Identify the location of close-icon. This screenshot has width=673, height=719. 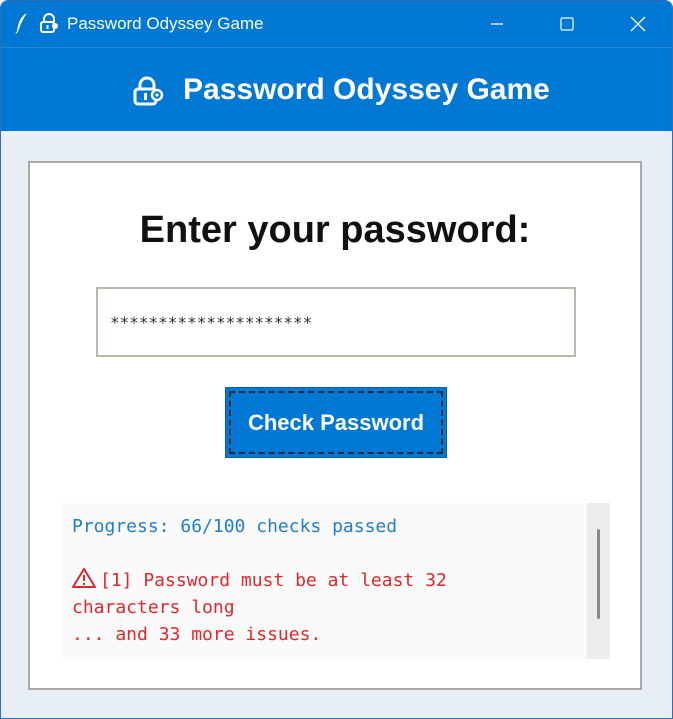
(638, 24).